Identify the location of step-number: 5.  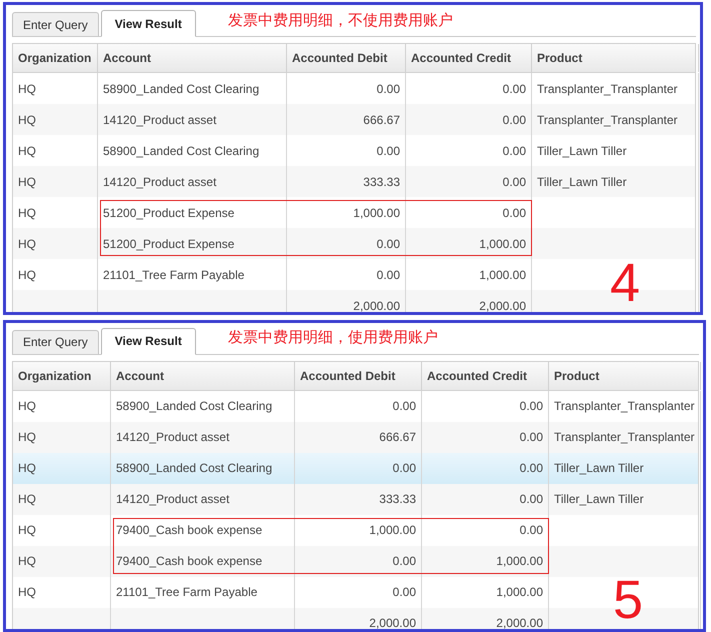
(627, 600).